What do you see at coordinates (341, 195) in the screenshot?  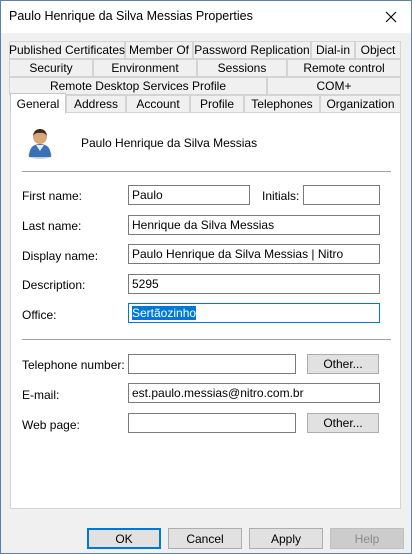 I see `initials-field` at bounding box center [341, 195].